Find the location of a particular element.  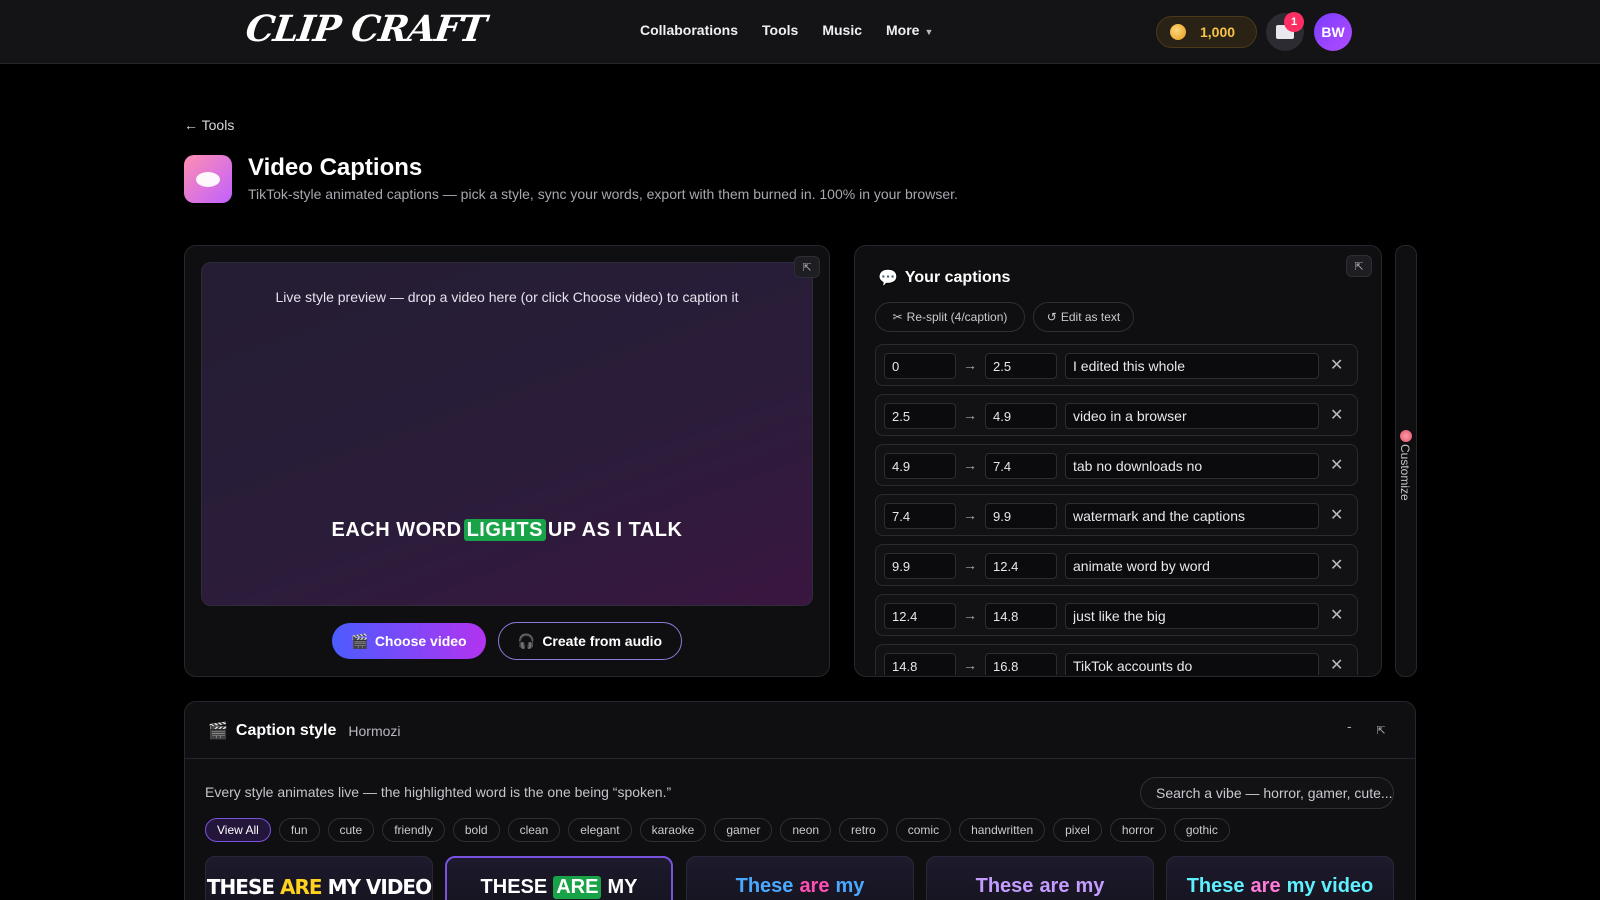

captions-popout-button: ⇱ is located at coordinates (1359, 266).